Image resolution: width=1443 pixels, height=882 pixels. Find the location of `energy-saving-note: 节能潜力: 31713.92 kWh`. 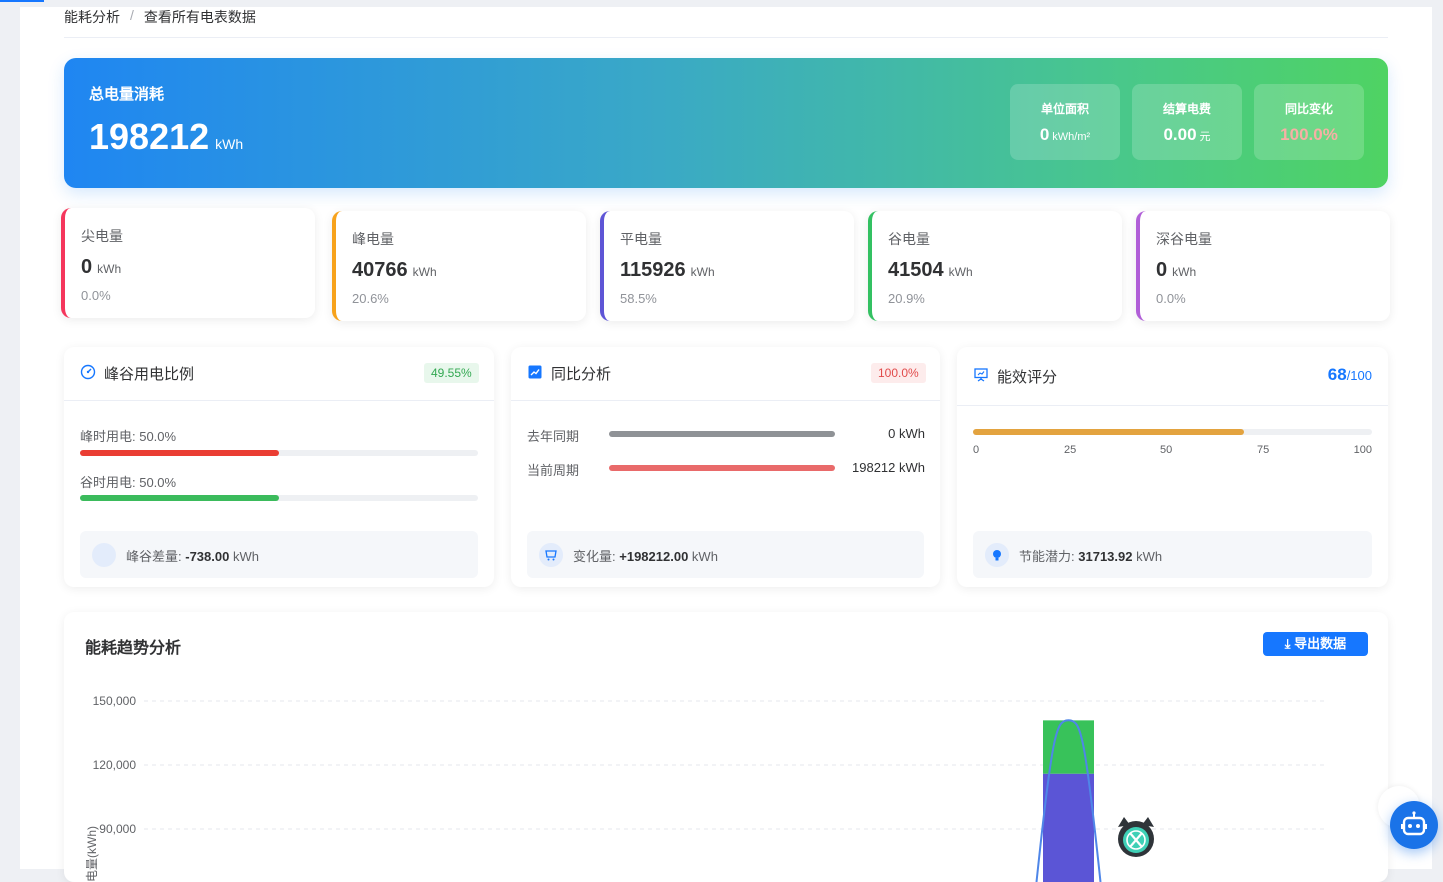

energy-saving-note: 节能潜力: 31713.92 kWh is located at coordinates (1172, 554).